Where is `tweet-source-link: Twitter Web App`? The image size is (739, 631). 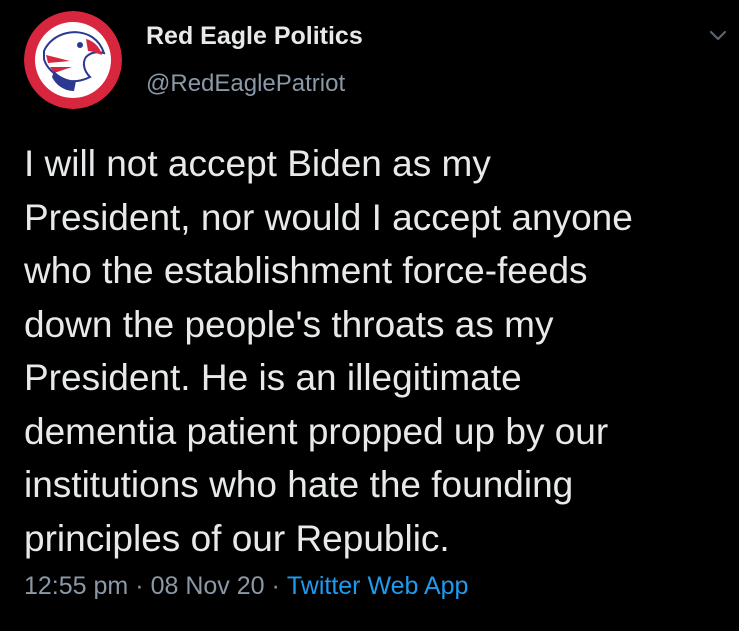
tweet-source-link: Twitter Web App is located at coordinates (378, 586).